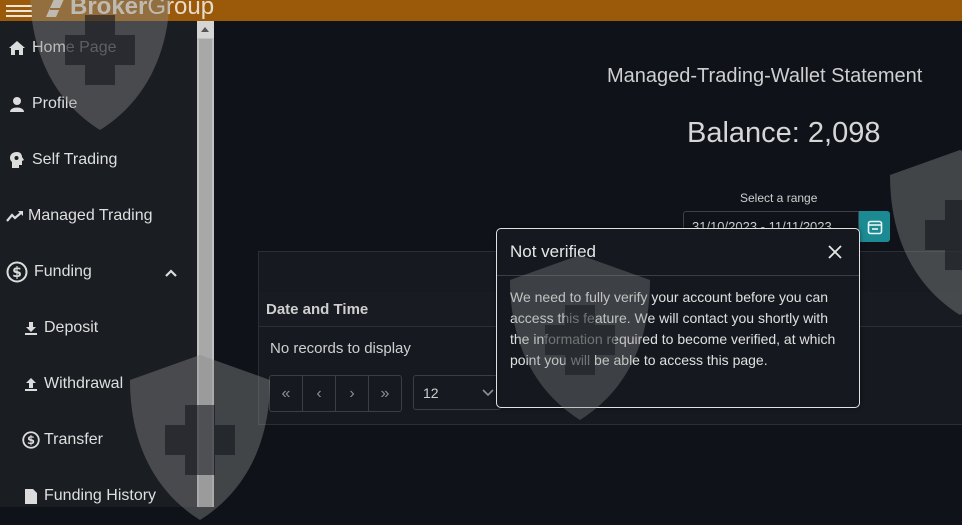 Image resolution: width=962 pixels, height=525 pixels. Describe the element at coordinates (678, 252) in the screenshot. I see `dialog-header: Not verified` at that location.